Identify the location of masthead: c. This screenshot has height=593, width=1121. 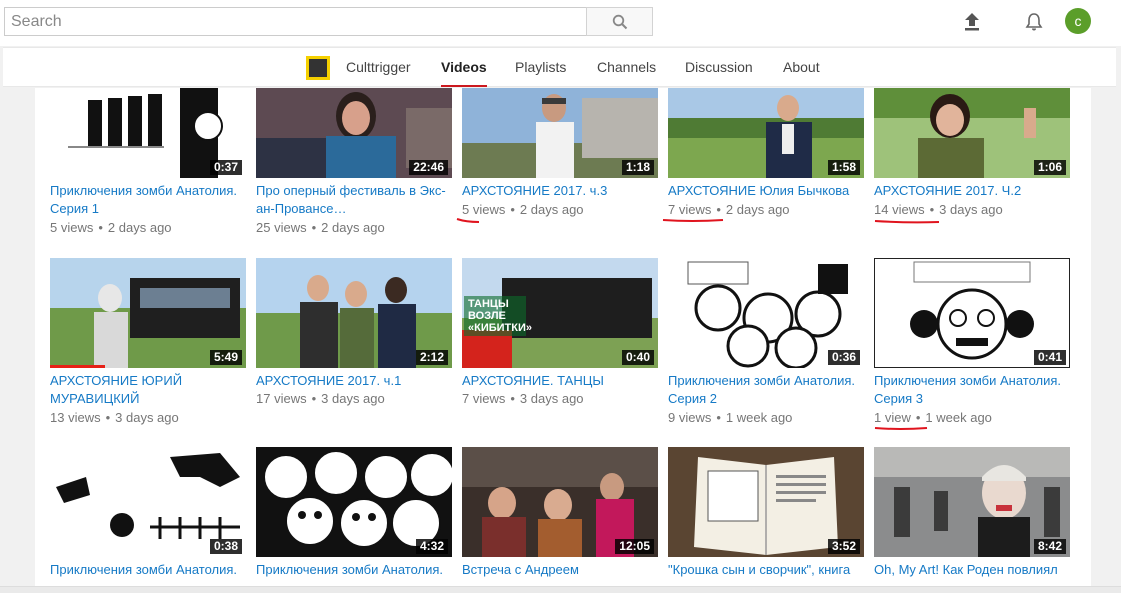
(560, 23).